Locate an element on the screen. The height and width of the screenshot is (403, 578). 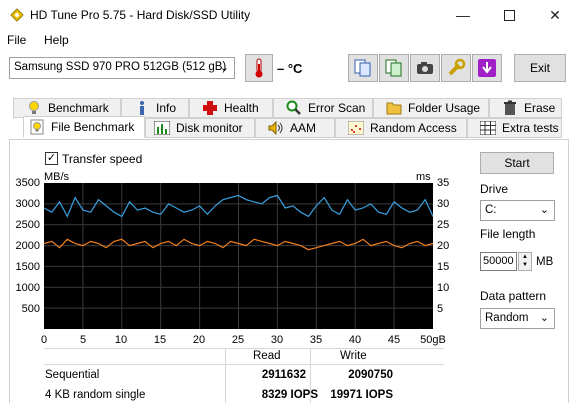
data-pattern-label: Data pattern is located at coordinates (513, 296).